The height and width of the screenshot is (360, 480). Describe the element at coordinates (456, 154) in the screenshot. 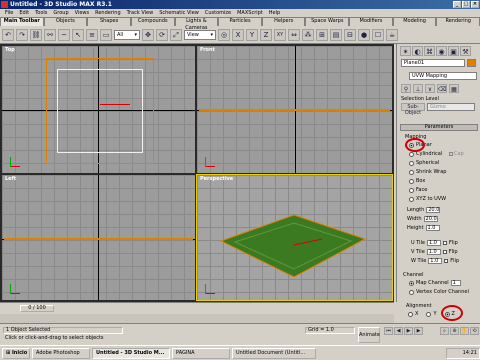

I see `cap-checkbox: Cap` at that location.